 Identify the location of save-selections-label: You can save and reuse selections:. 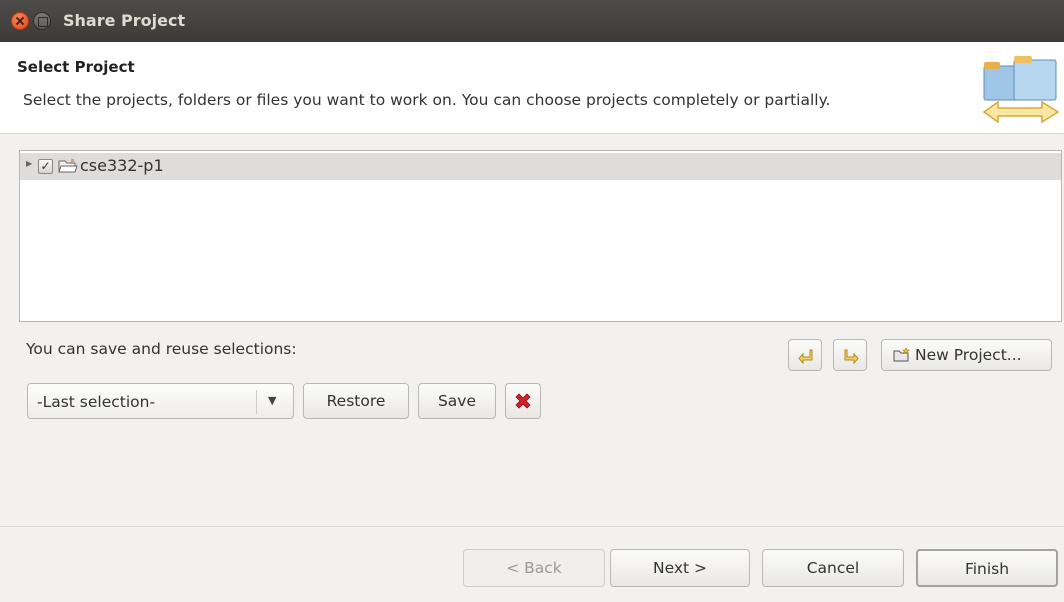
(161, 349).